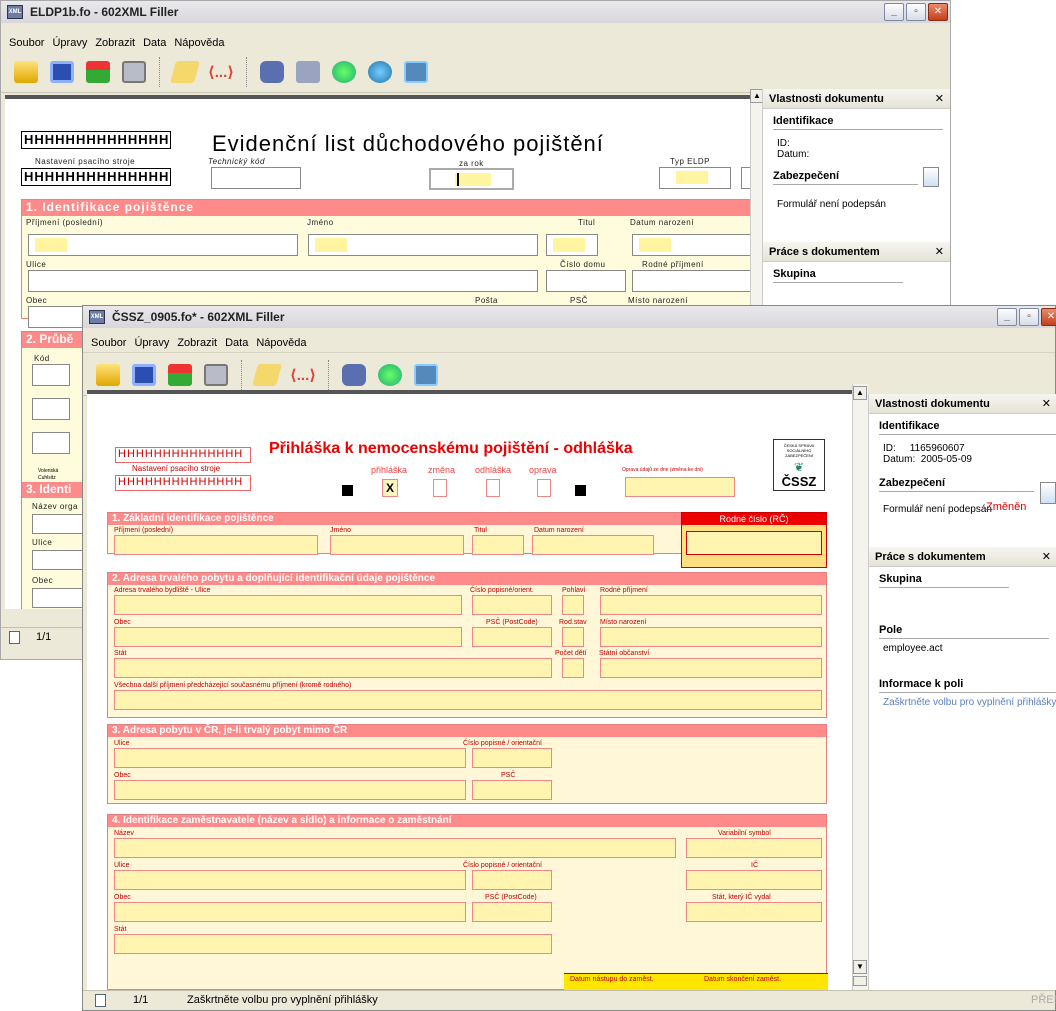 Image resolution: width=1056 pixels, height=1011 pixels. What do you see at coordinates (440, 488) in the screenshot?
I see `change-checkbox` at bounding box center [440, 488].